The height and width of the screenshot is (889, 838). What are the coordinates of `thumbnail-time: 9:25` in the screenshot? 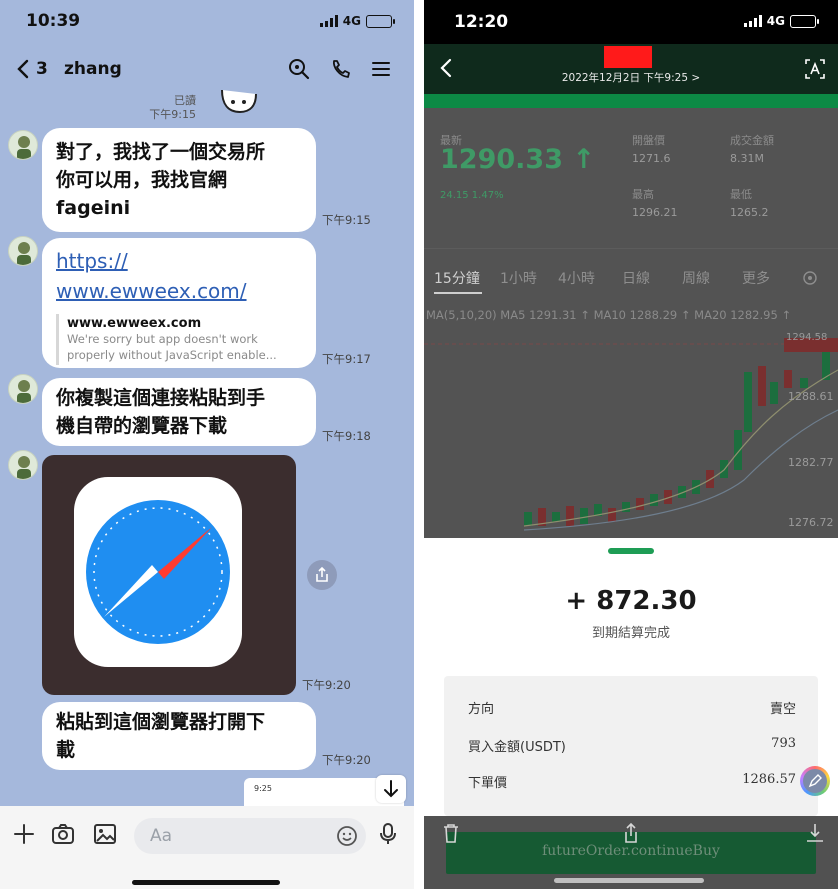 It's located at (263, 788).